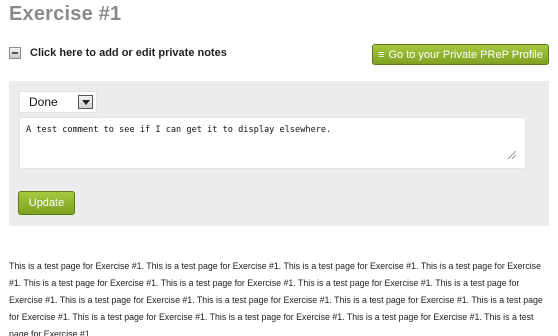 This screenshot has height=336, width=558. What do you see at coordinates (381, 54) in the screenshot?
I see `list-icon: ≡` at bounding box center [381, 54].